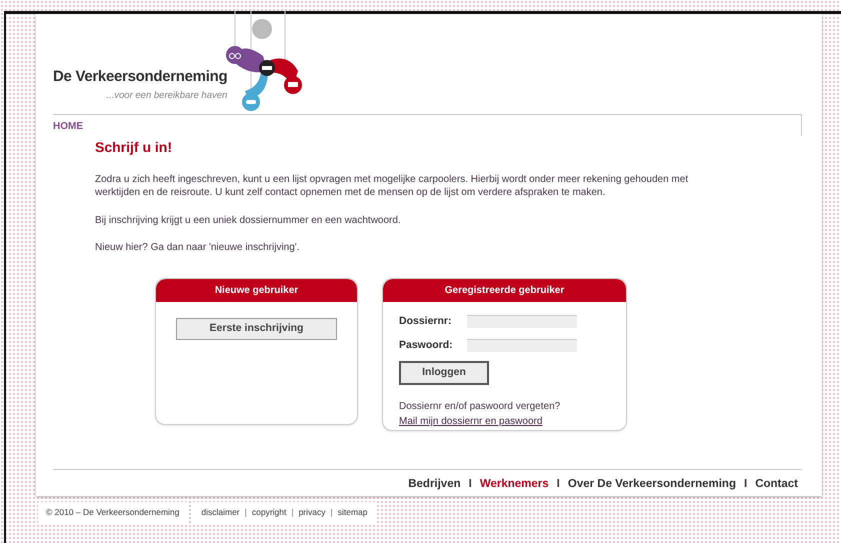 The width and height of the screenshot is (841, 543). What do you see at coordinates (392, 186) in the screenshot?
I see `paragraph: Zodra u zich heeft ingeschreven, kunt u een lijst opvragen met mogelijke carpoolers. Hierbij wordt onder meer rekening gehouden met werktijden en de reisroute. U kunt zelf contact opnemen met de mensen op de lijst om verdere afspraken te maken.` at bounding box center [392, 186].